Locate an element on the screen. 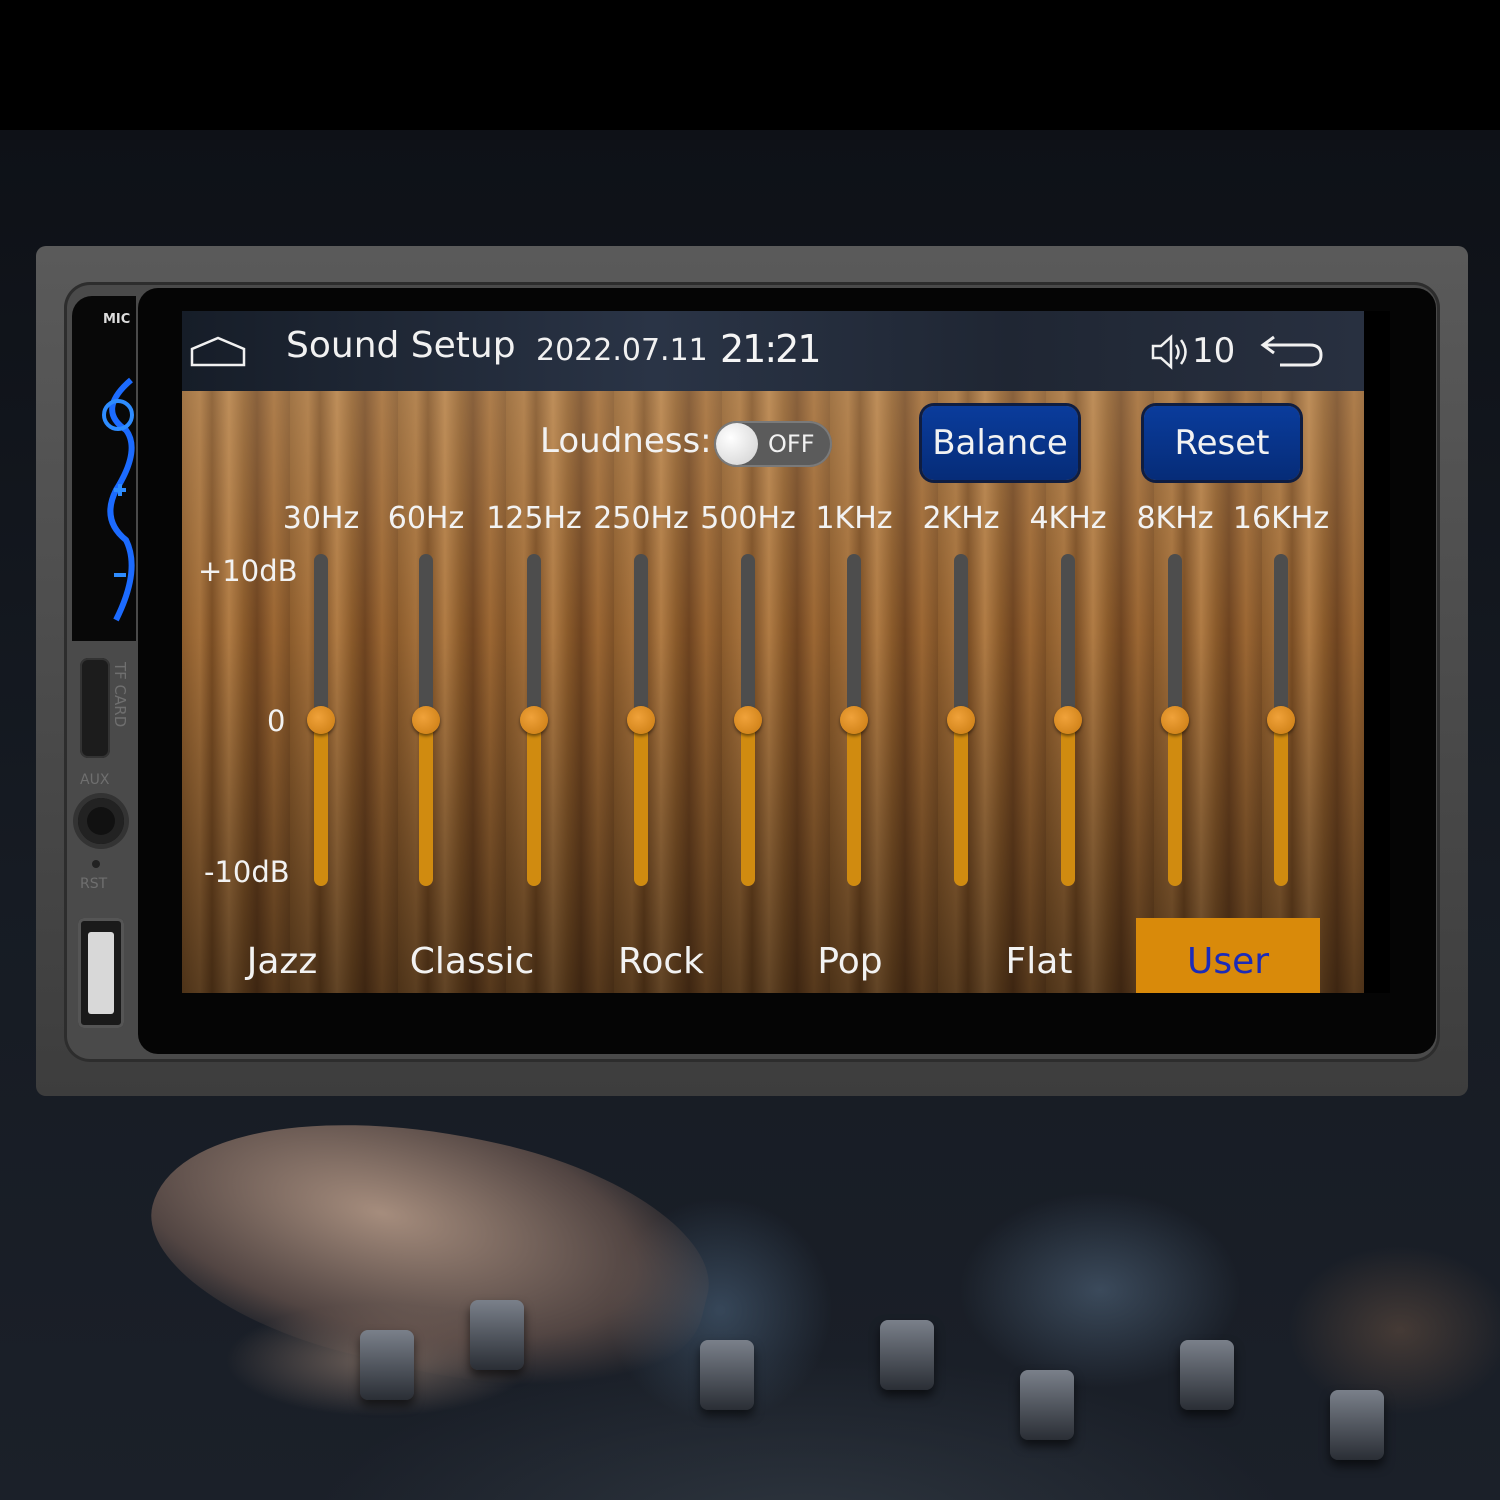  tf-card-label: TF CARD is located at coordinates (120, 695).